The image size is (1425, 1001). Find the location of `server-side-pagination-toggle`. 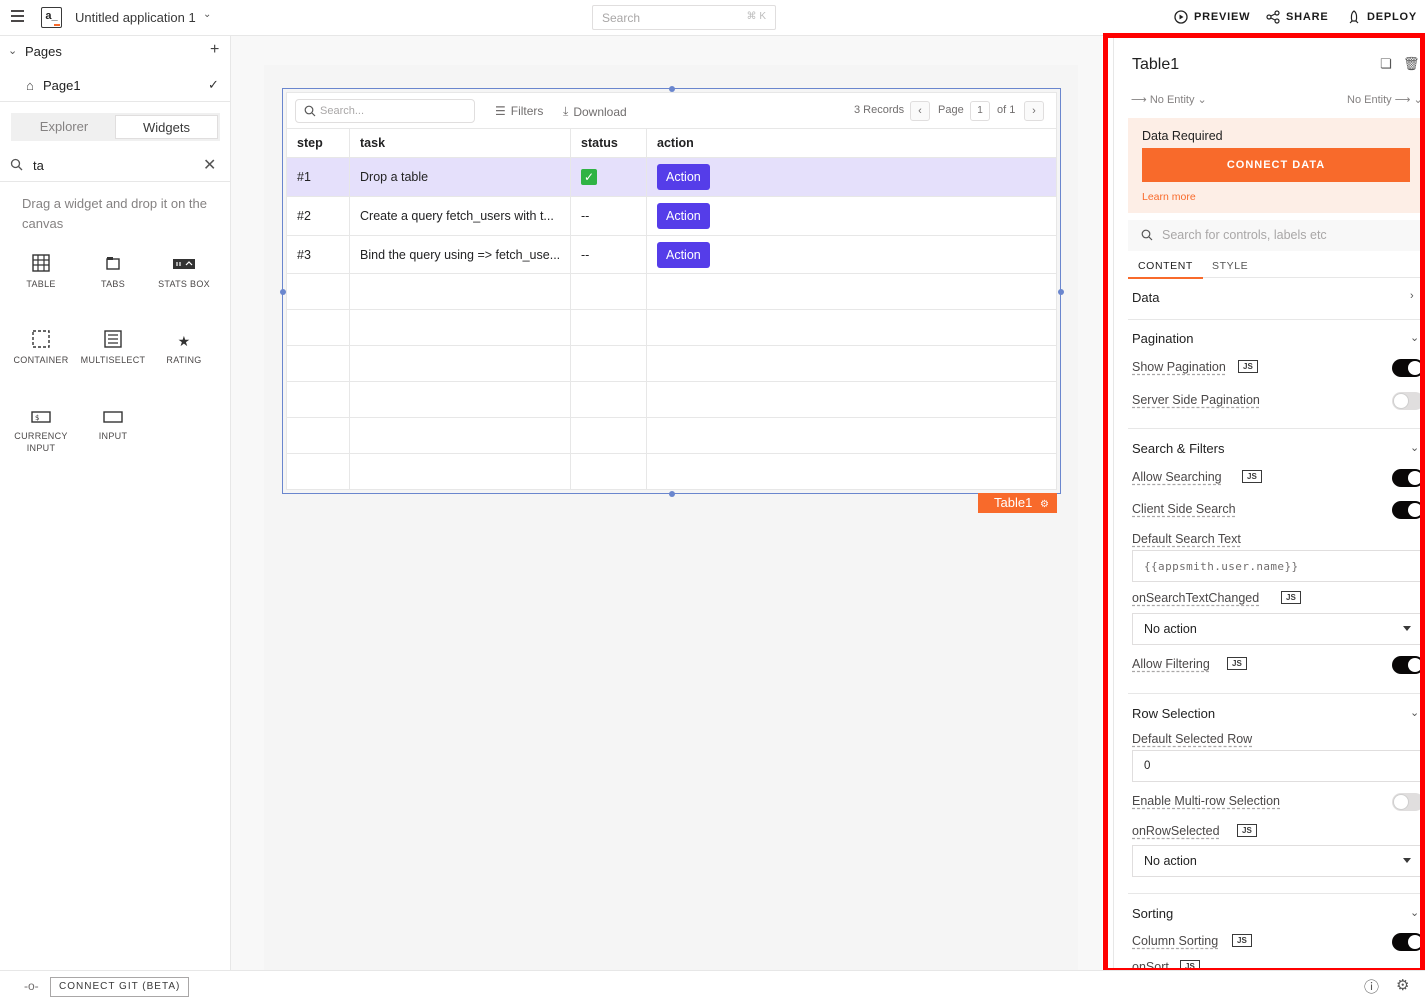

server-side-pagination-toggle is located at coordinates (1406, 401).